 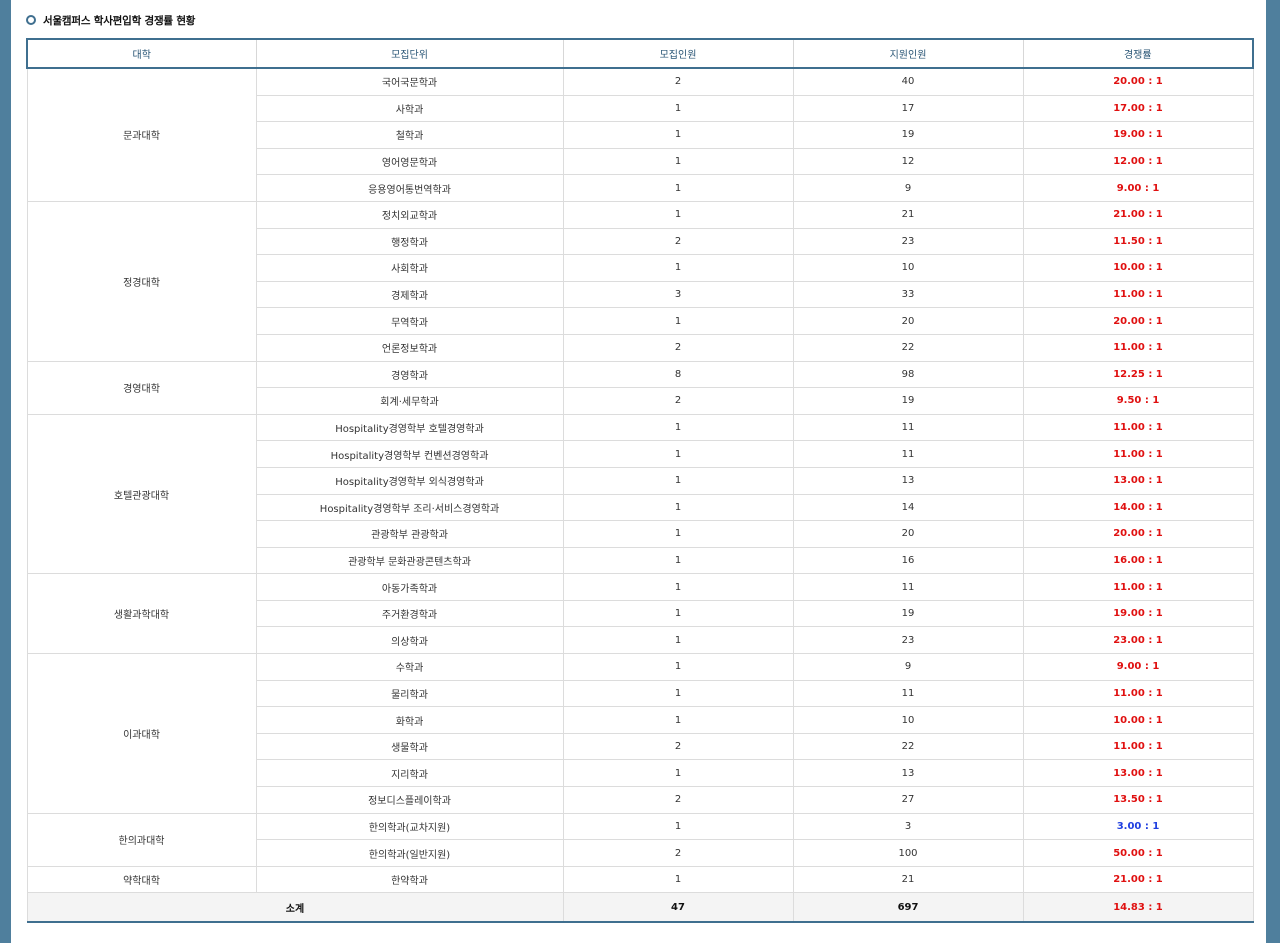 I want to click on table-header: 대학 모집단위 모집인원 지원인원 경쟁률, so click(x=640, y=53).